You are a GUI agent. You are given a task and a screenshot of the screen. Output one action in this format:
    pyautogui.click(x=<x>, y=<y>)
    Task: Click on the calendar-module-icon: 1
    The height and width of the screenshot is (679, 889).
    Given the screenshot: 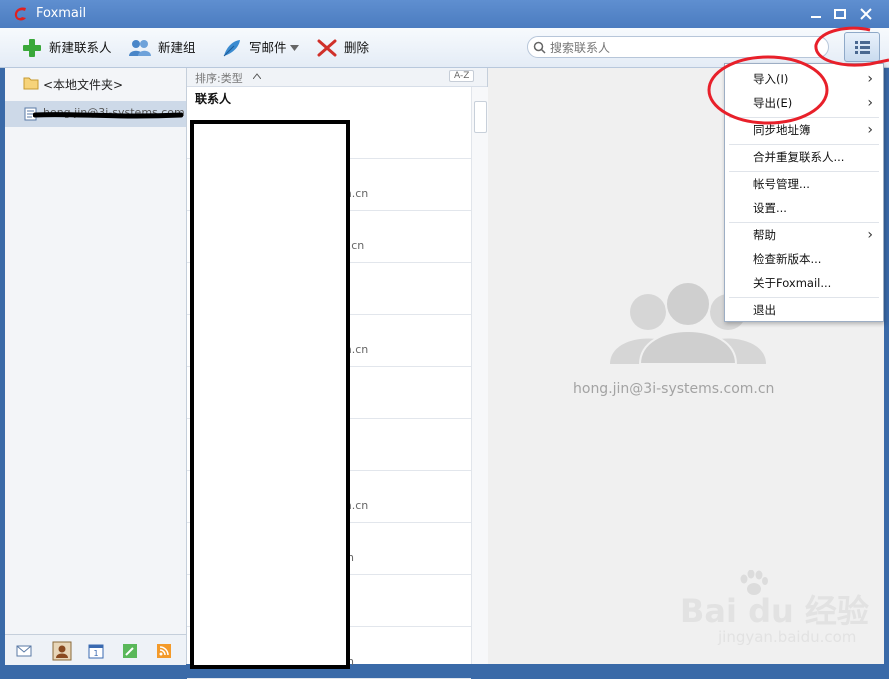 What is the action you would take?
    pyautogui.click(x=96, y=651)
    